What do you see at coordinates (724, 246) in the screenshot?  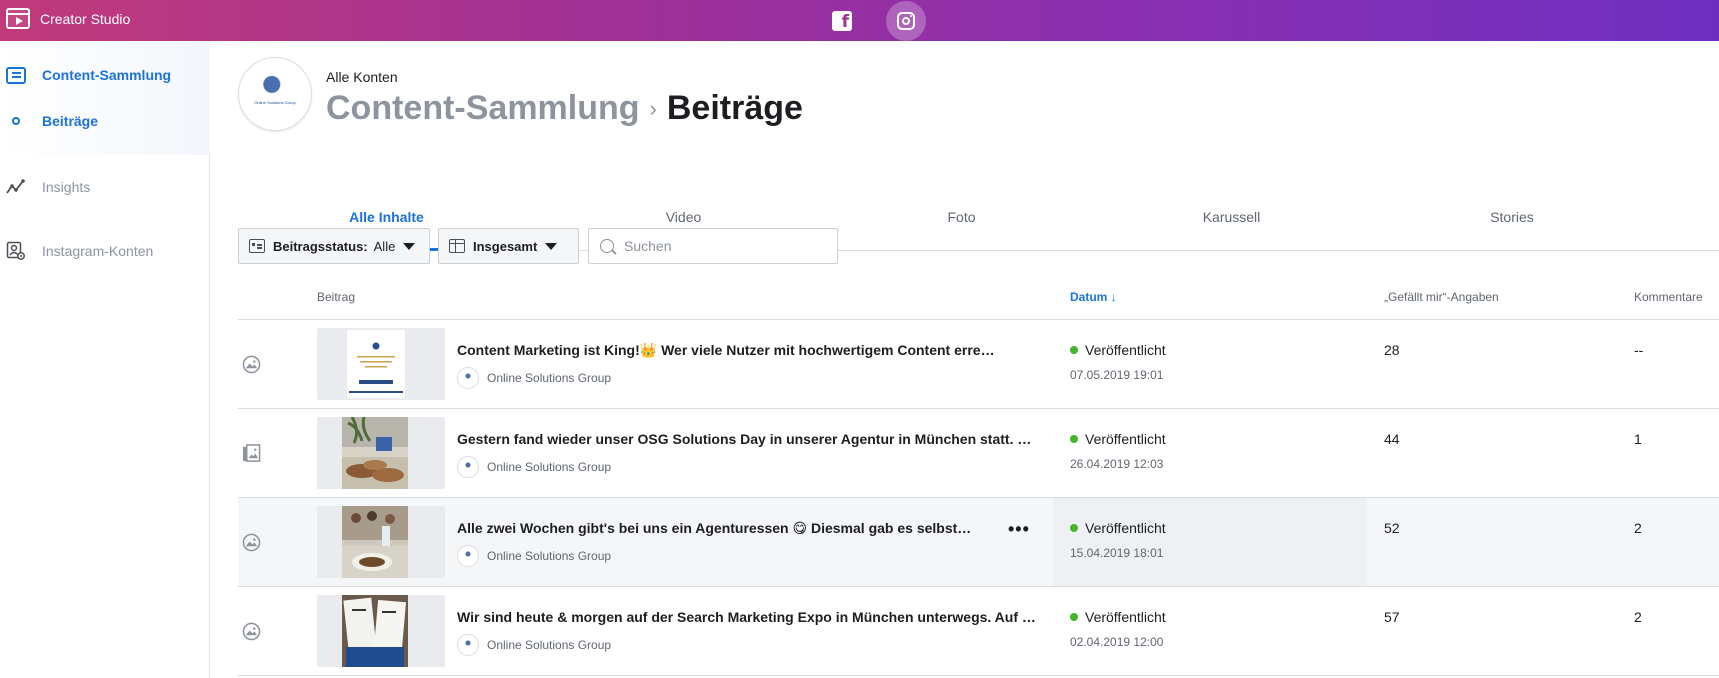 I see `search-input` at bounding box center [724, 246].